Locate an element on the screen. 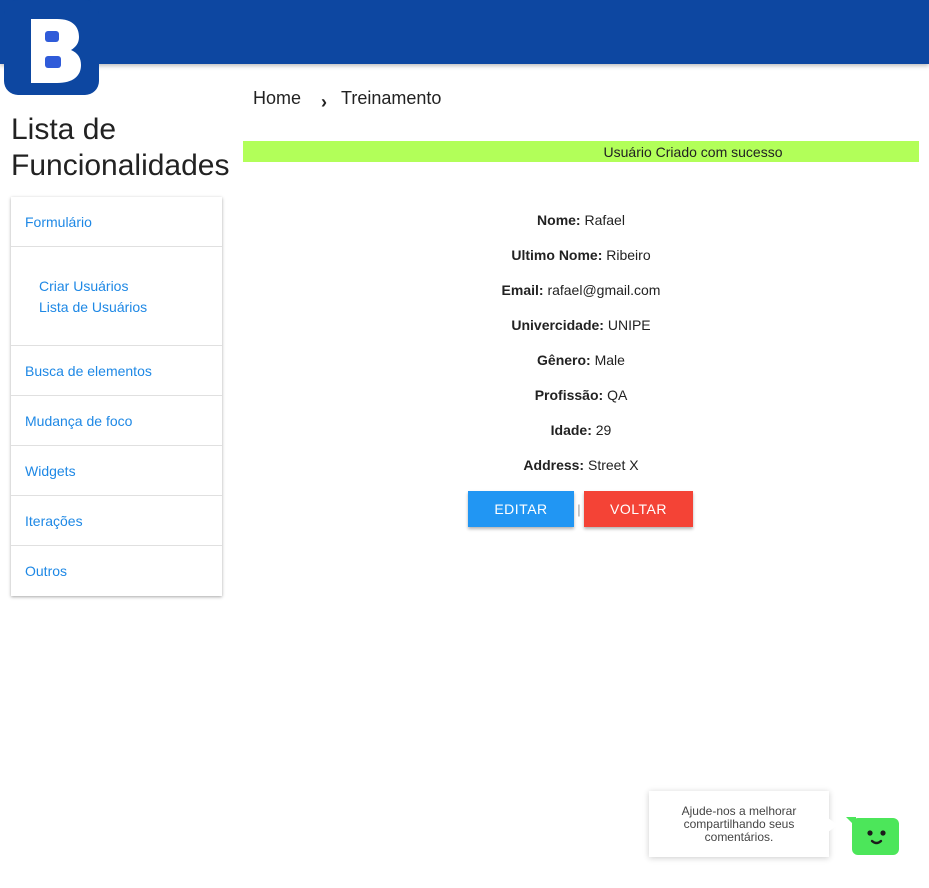 The width and height of the screenshot is (929, 888). detail-row-email: Email: rafael@gmail.com is located at coordinates (581, 290).